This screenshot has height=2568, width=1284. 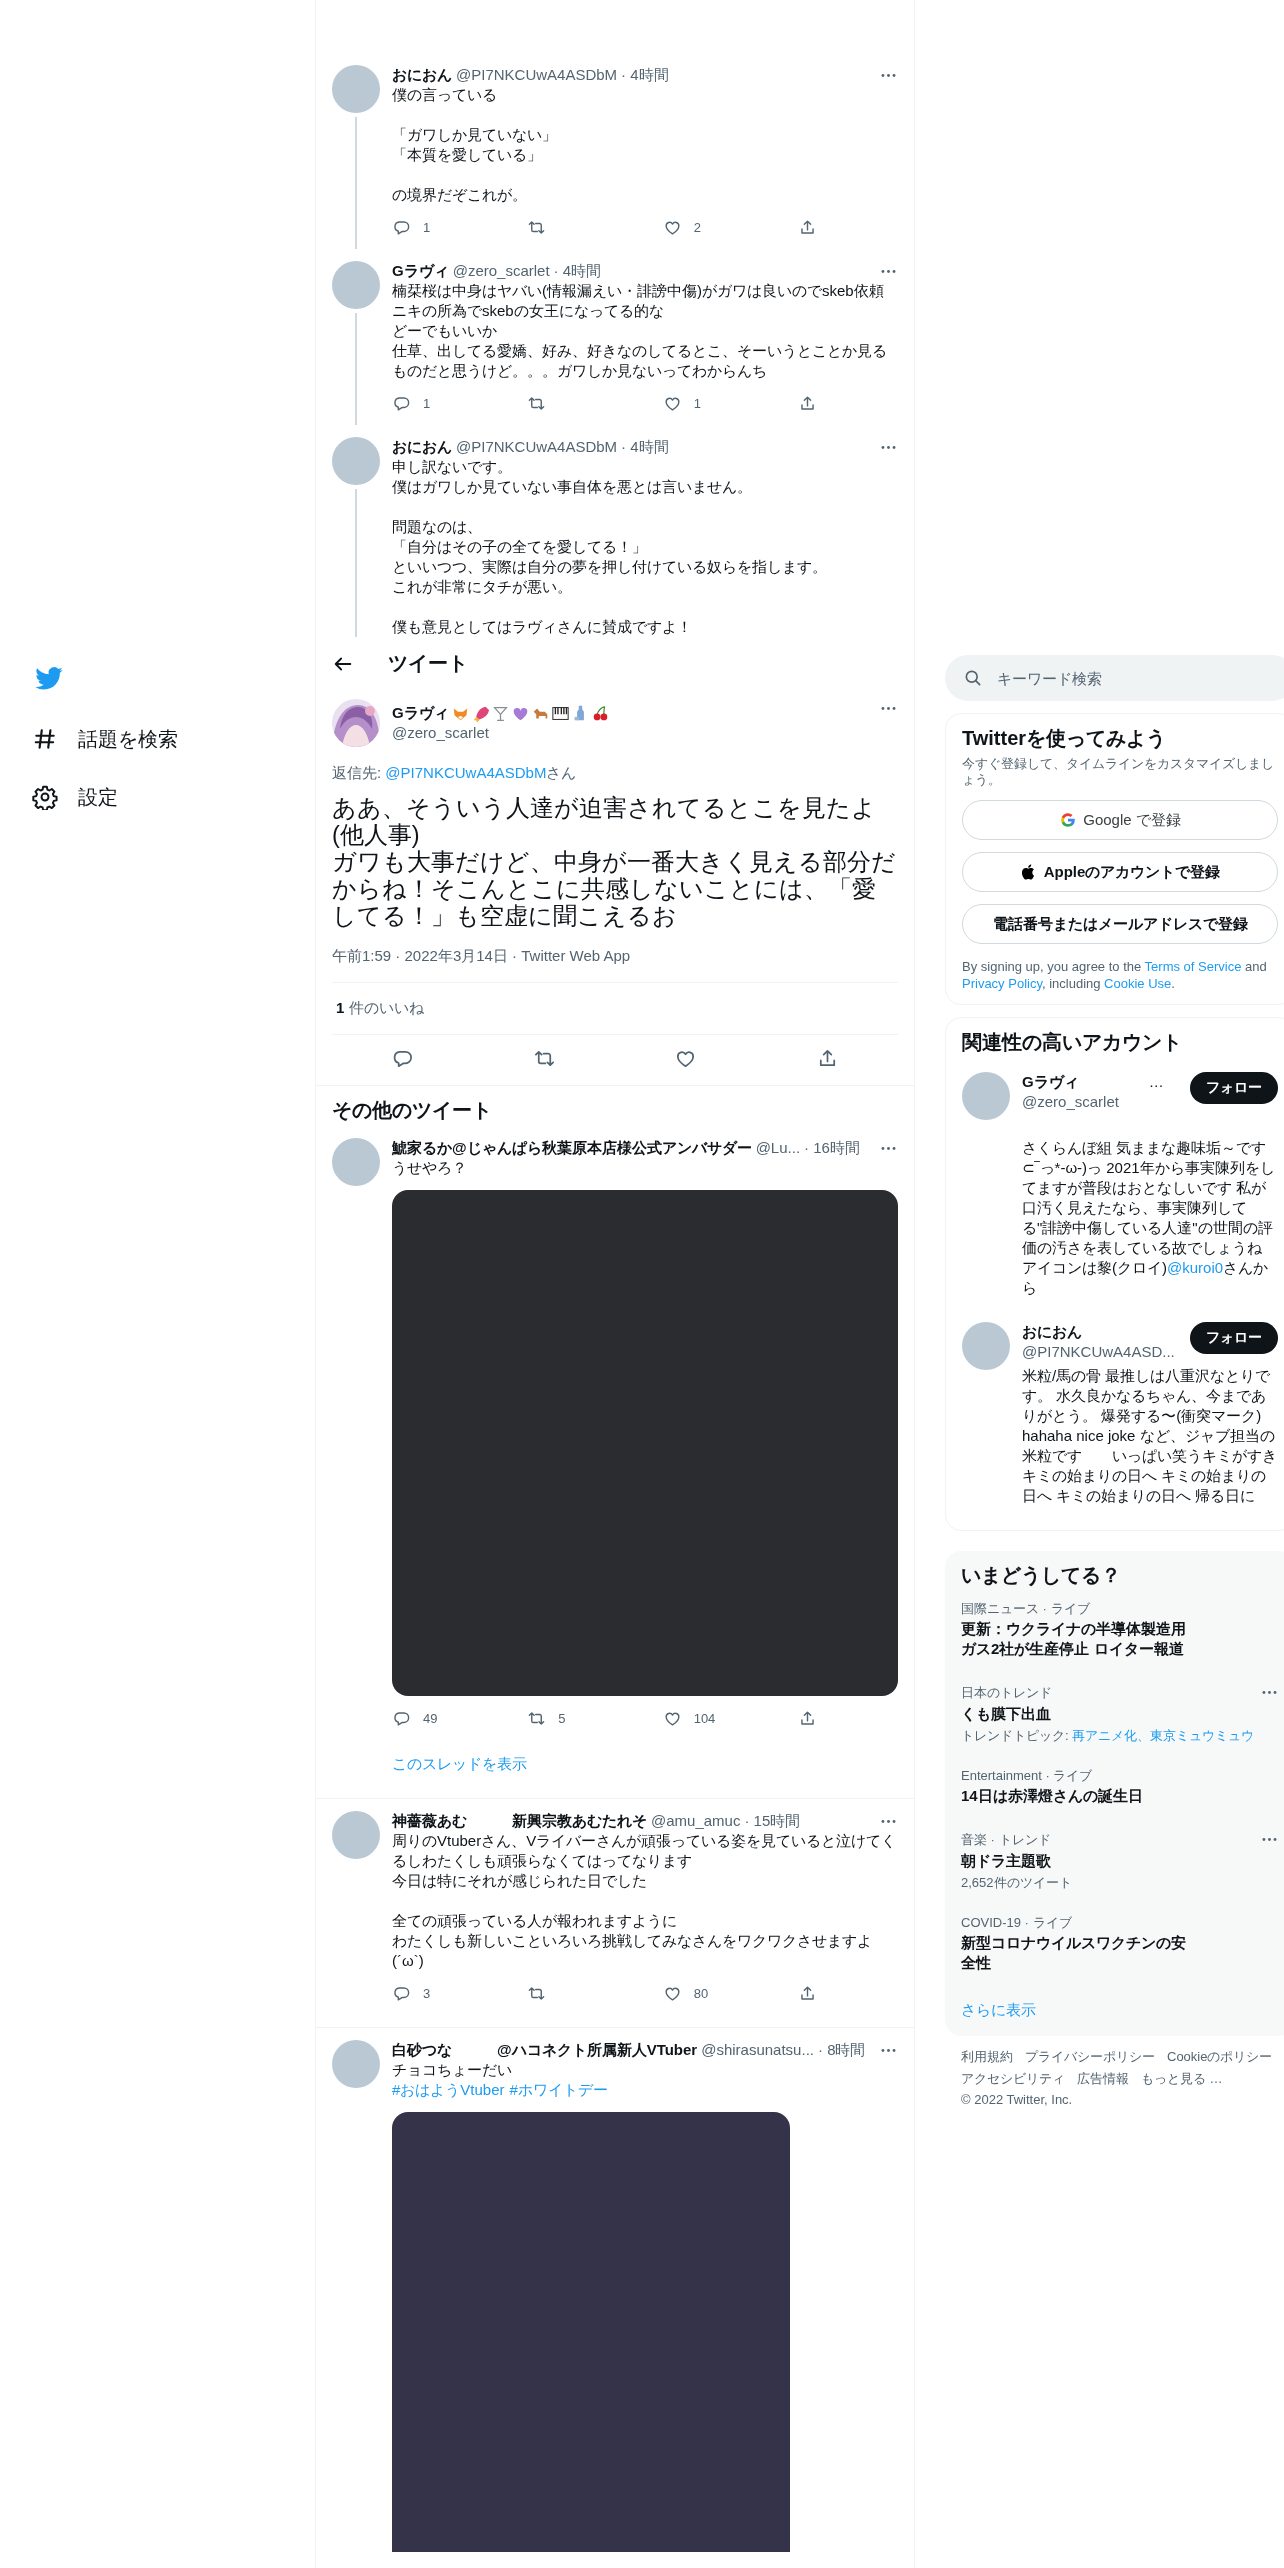 What do you see at coordinates (1068, 820) in the screenshot?
I see `google-icon` at bounding box center [1068, 820].